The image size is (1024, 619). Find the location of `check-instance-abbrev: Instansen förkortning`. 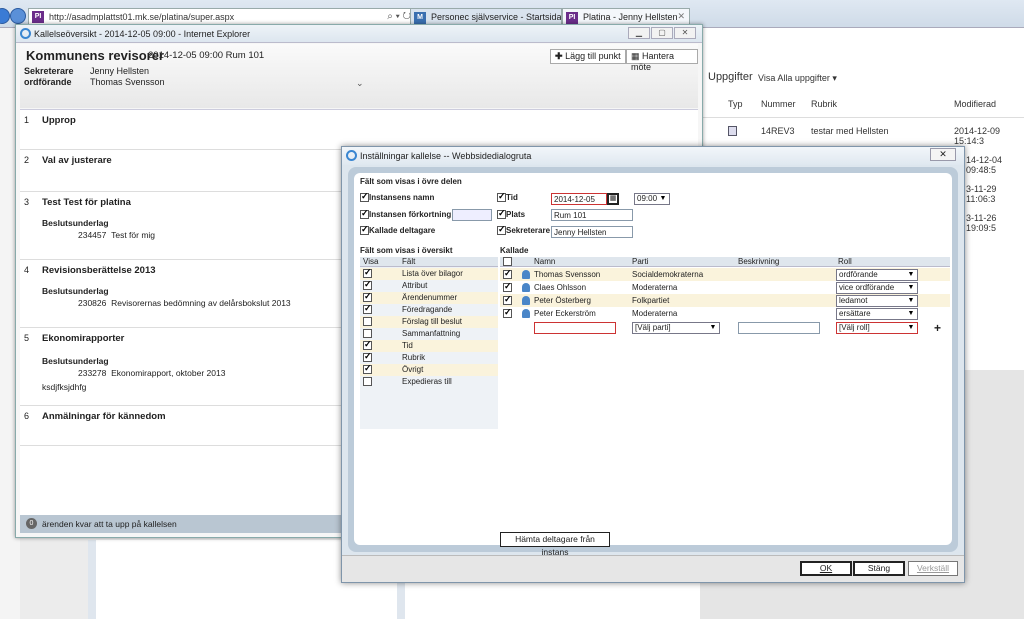

check-instance-abbrev: Instansen förkortning is located at coordinates (405, 214).